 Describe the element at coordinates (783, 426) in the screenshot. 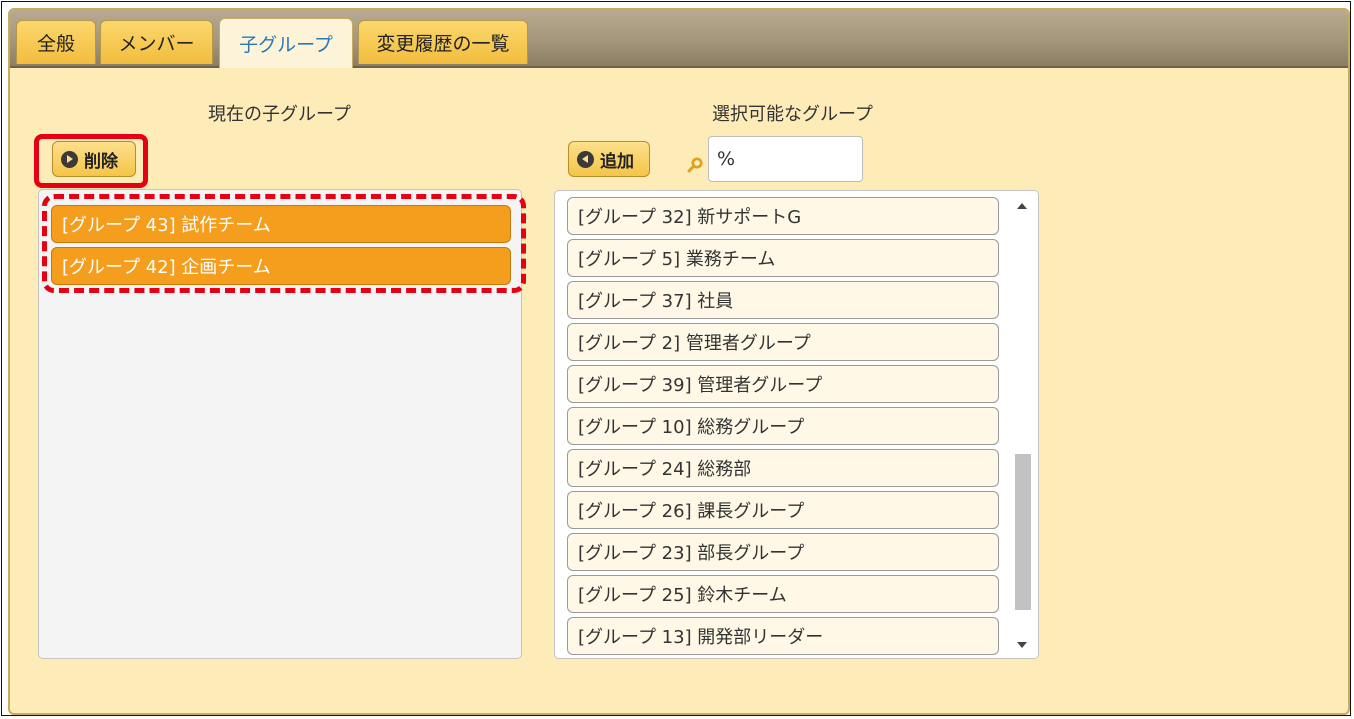

I see `available-group-item: [グループ 10] 総務グループ` at that location.